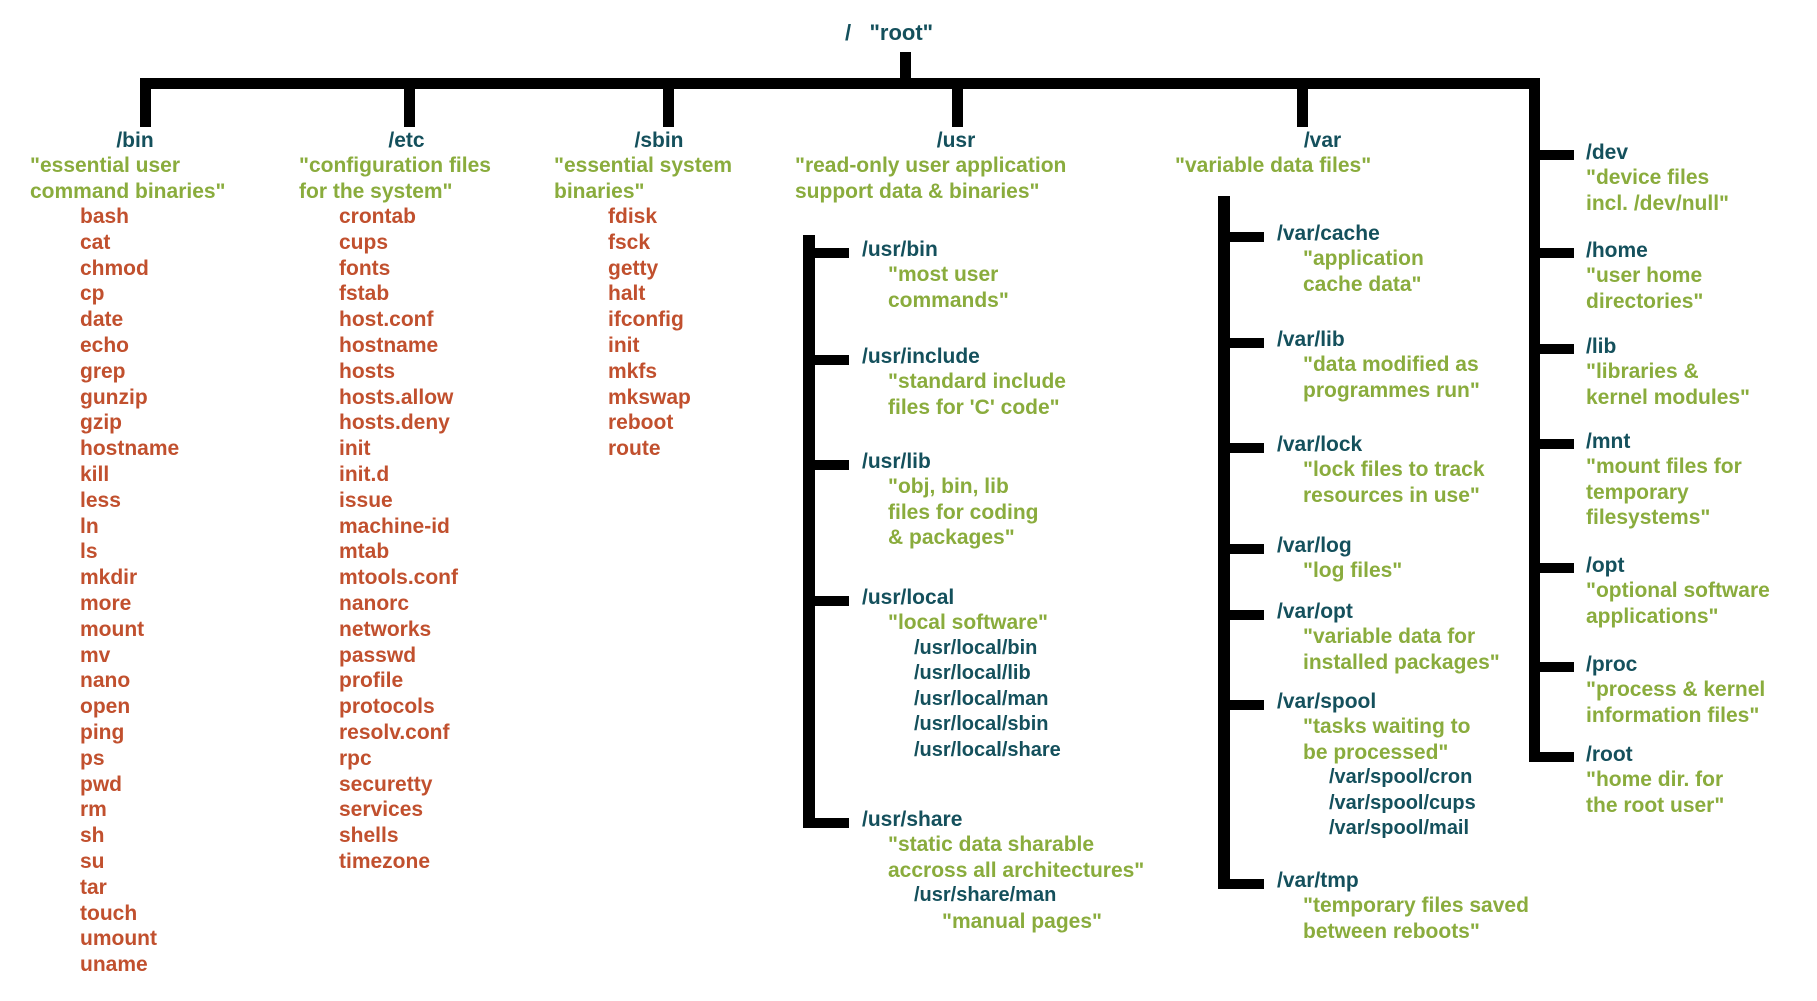 This screenshot has width=1817, height=1001. I want to click on list-item: bash, so click(105, 216).